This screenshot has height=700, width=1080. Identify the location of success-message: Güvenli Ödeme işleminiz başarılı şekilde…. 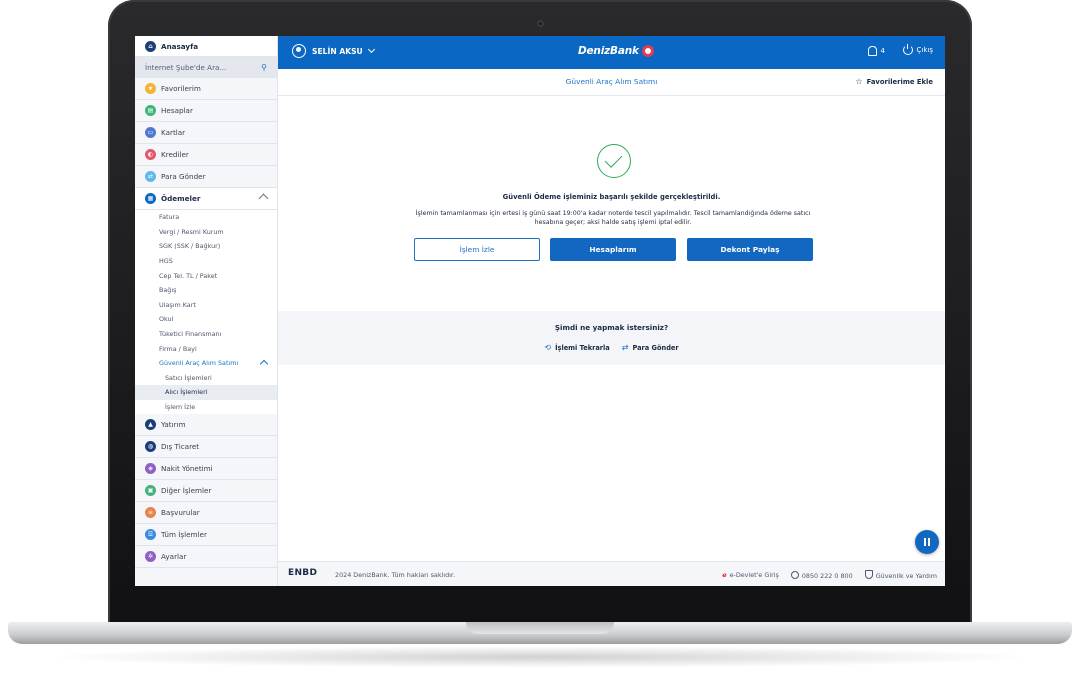
(611, 197).